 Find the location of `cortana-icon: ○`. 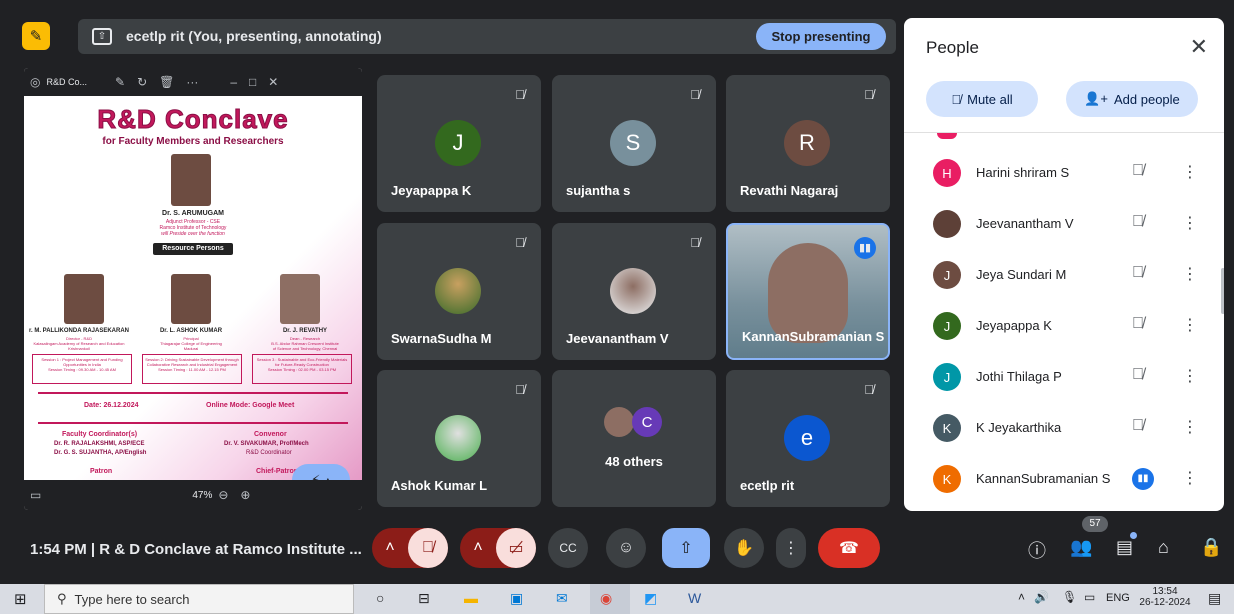

cortana-icon: ○ is located at coordinates (380, 598).